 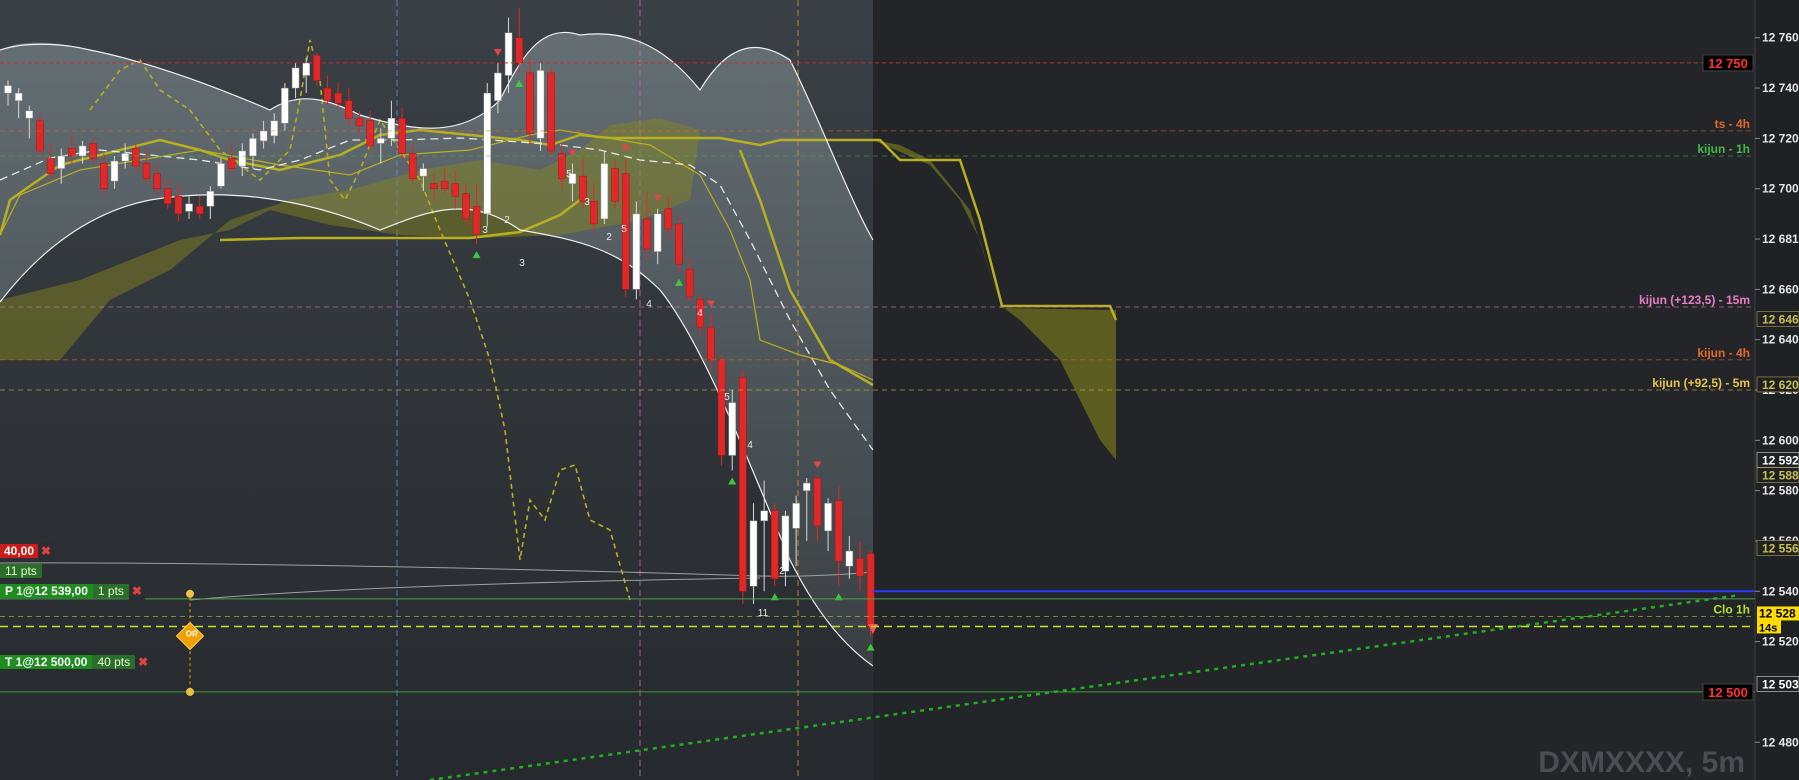 What do you see at coordinates (1780, 591) in the screenshot?
I see `axis-tick-label: 12 540` at bounding box center [1780, 591].